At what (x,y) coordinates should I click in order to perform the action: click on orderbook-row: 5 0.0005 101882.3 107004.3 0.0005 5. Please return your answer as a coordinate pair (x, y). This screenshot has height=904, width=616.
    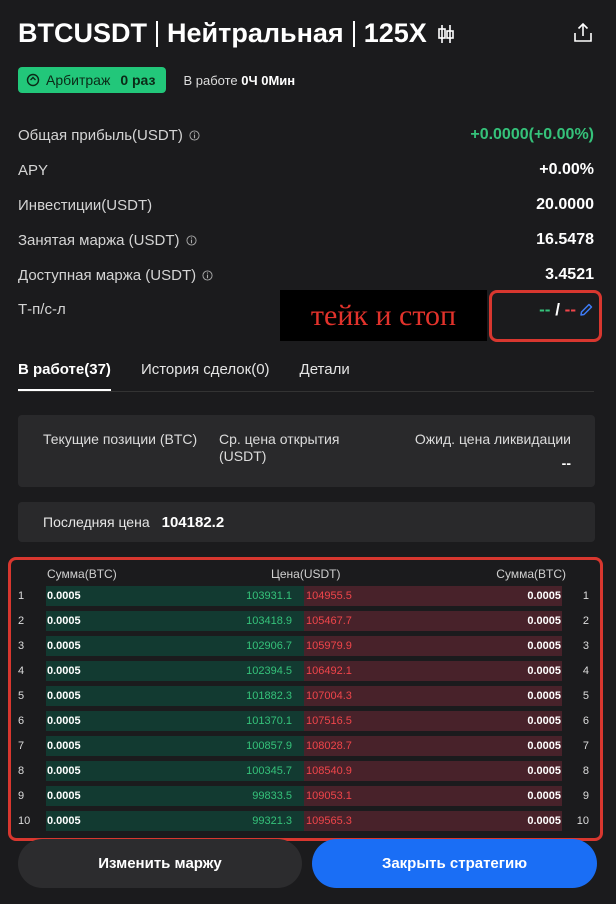
    Looking at the image, I should click on (308, 696).